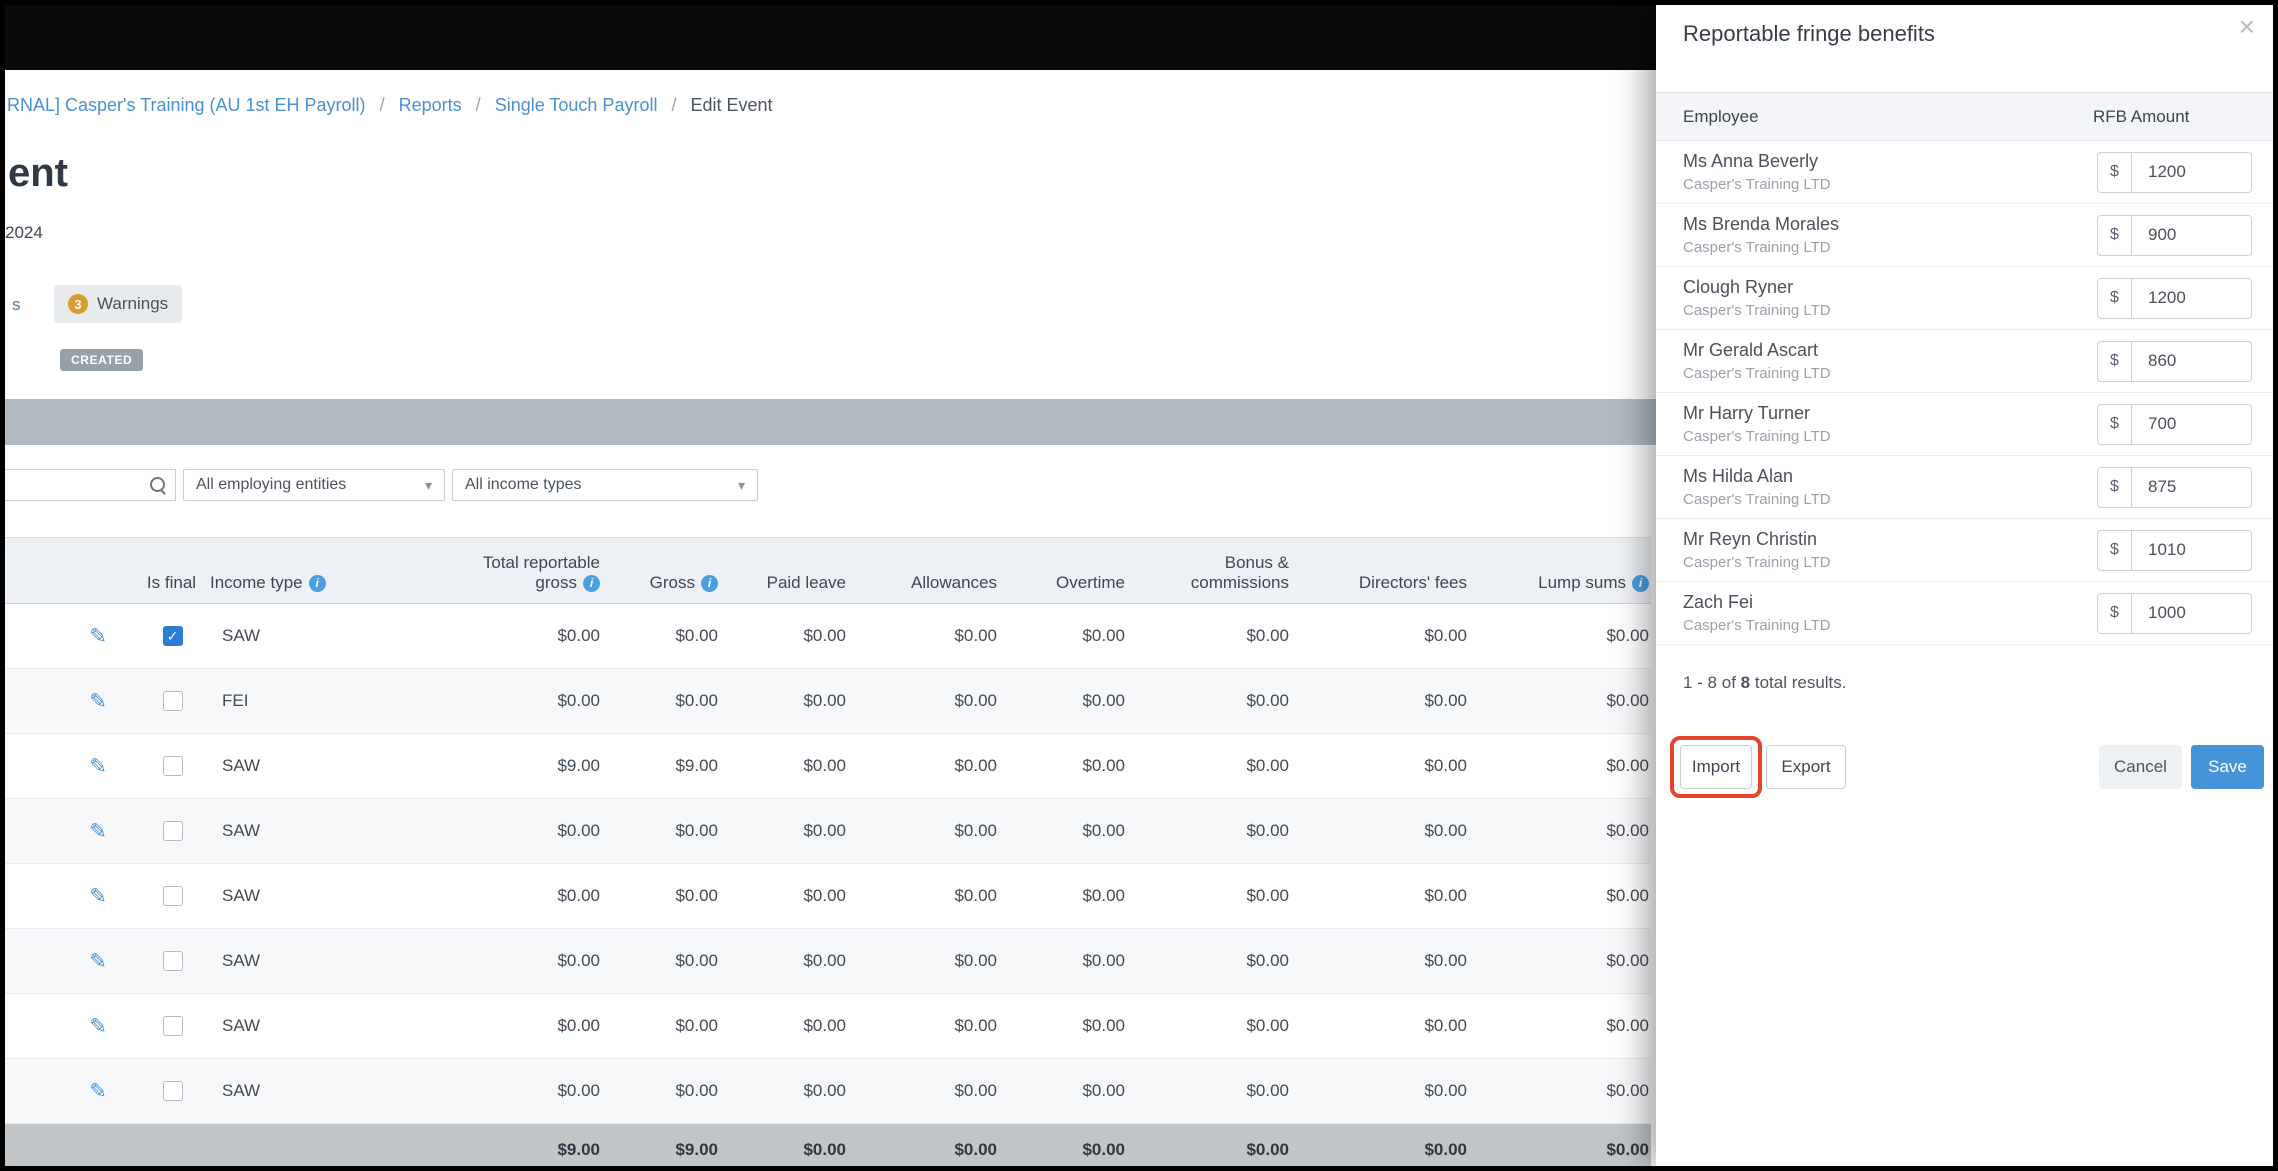 The image size is (2278, 1171). What do you see at coordinates (1063, 1144) in the screenshot?
I see `overtime-total: $0.00` at bounding box center [1063, 1144].